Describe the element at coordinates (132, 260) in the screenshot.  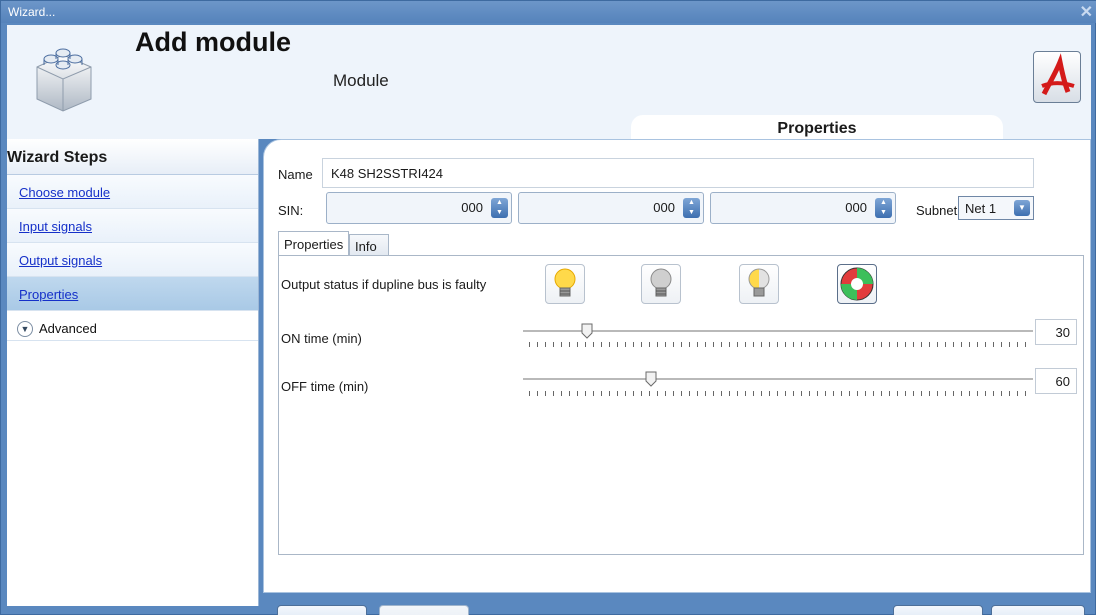
I see `sidebar-item-output-signals: Output signals` at that location.